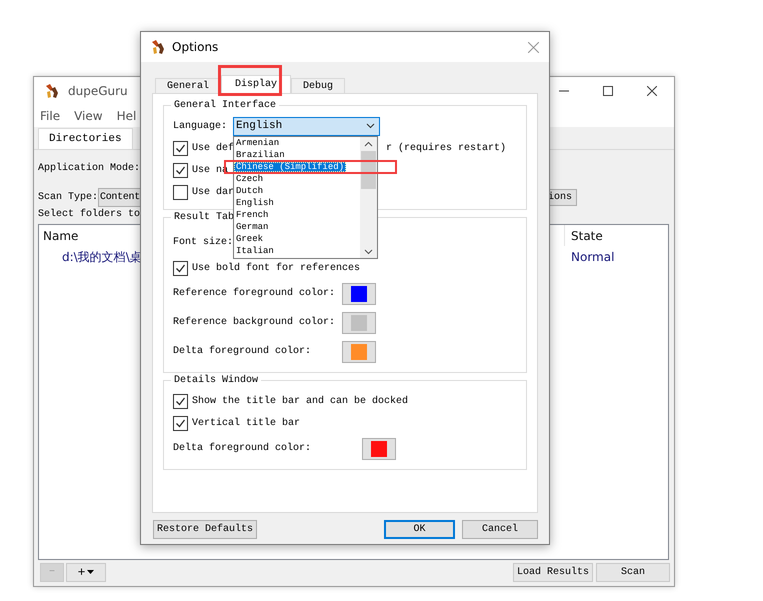 Image resolution: width=763 pixels, height=601 pixels. Describe the element at coordinates (593, 257) in the screenshot. I see `table-cell-text: Normal` at that location.